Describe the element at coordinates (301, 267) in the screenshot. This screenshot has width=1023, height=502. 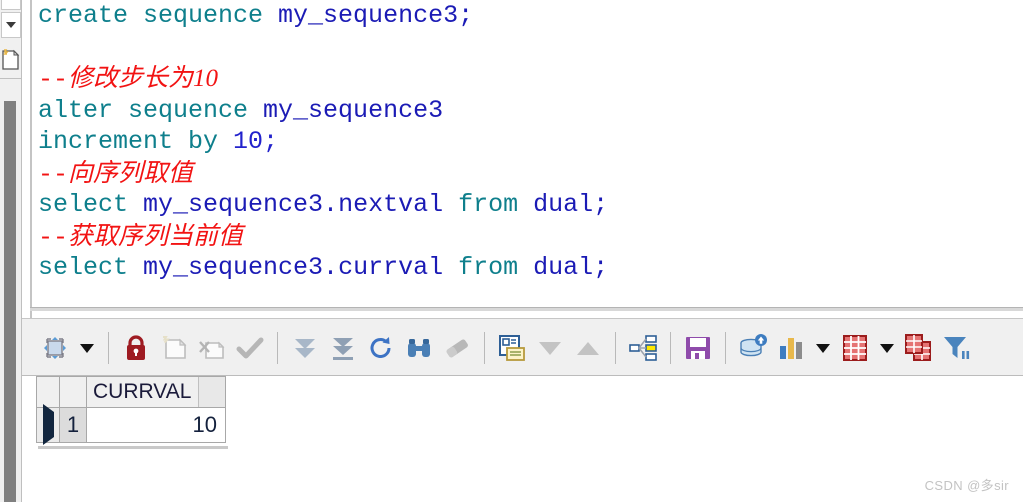
I see `code-token: my_sequence3.currval` at that location.